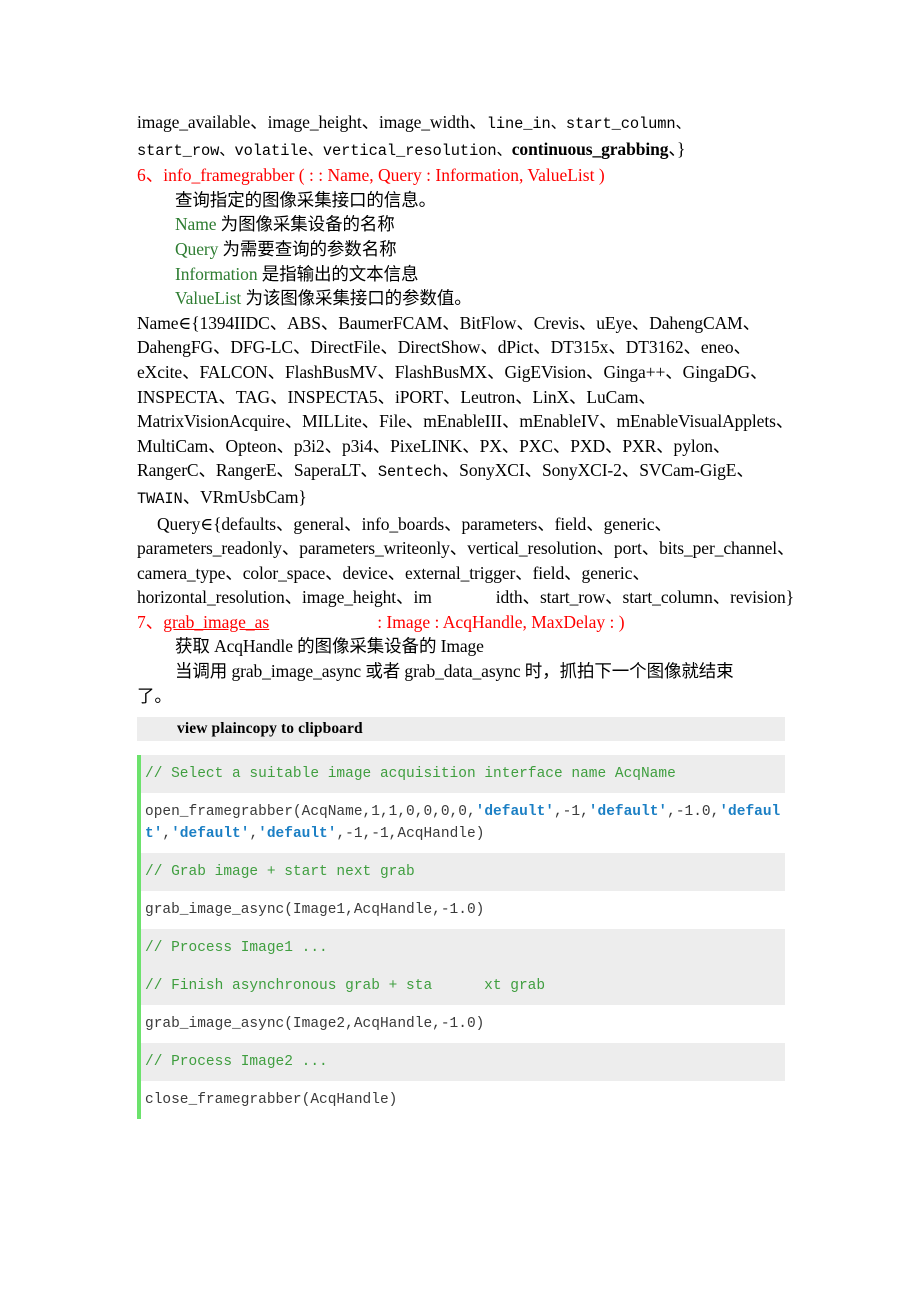  What do you see at coordinates (467, 224) in the screenshot?
I see `param-row-name: Name 为图像采集设备的名称` at bounding box center [467, 224].